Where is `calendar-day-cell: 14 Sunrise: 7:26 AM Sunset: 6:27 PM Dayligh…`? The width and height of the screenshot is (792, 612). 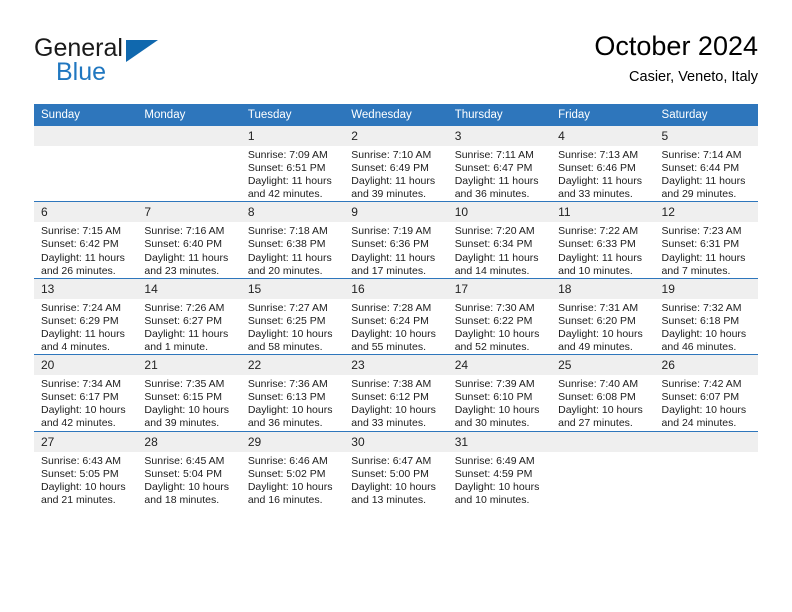
calendar-day-cell: 14 Sunrise: 7:26 AM Sunset: 6:27 PM Dayligh… is located at coordinates (189, 316).